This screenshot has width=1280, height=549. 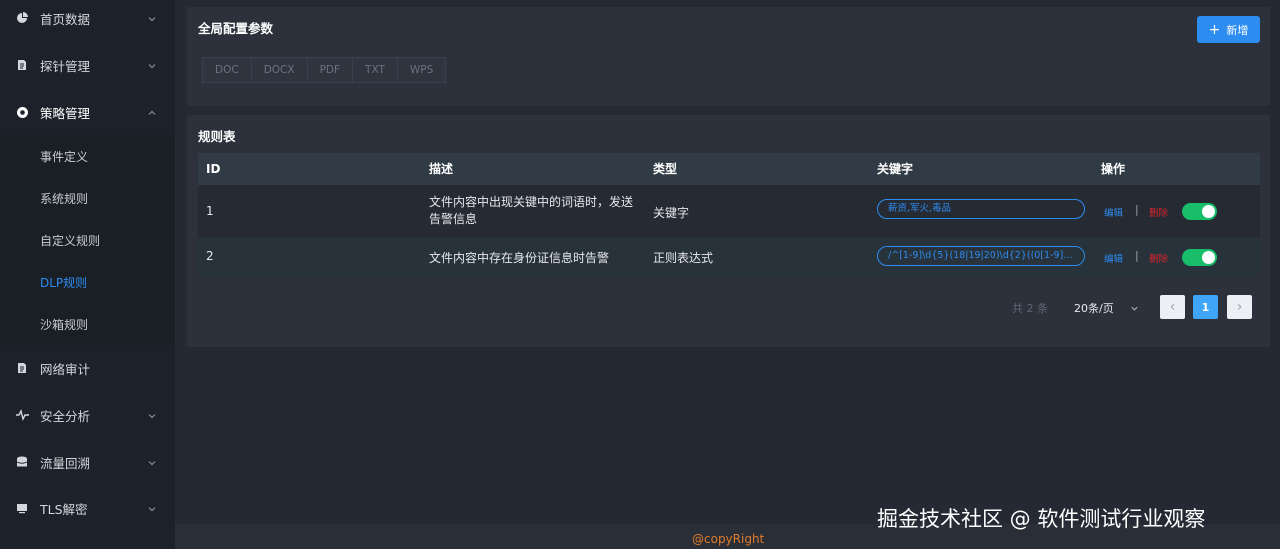 I want to click on sidebar-item-label: 策略管理, so click(x=65, y=113).